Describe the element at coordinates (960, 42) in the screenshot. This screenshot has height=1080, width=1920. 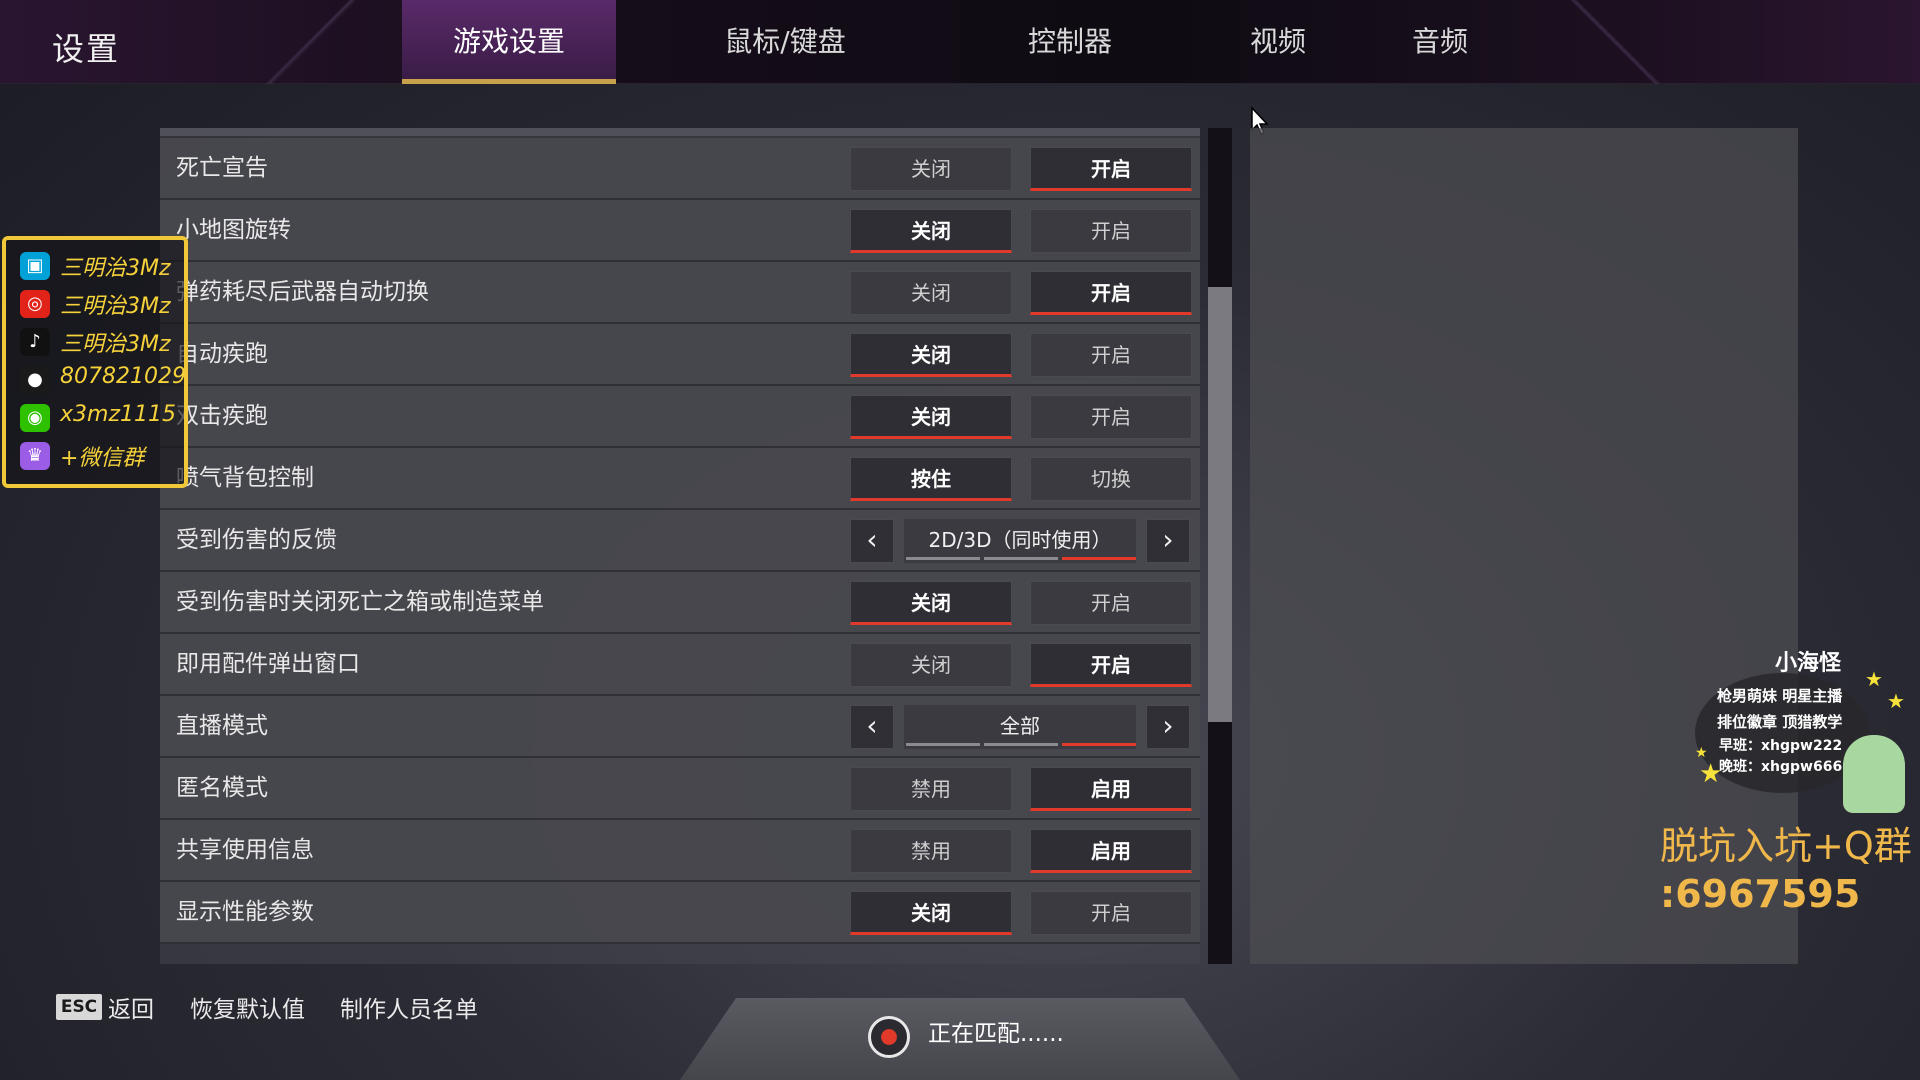
I see `top-nav-bar: 设置 游戏设置 鼠标/键盘 控制器 视频 音频` at that location.